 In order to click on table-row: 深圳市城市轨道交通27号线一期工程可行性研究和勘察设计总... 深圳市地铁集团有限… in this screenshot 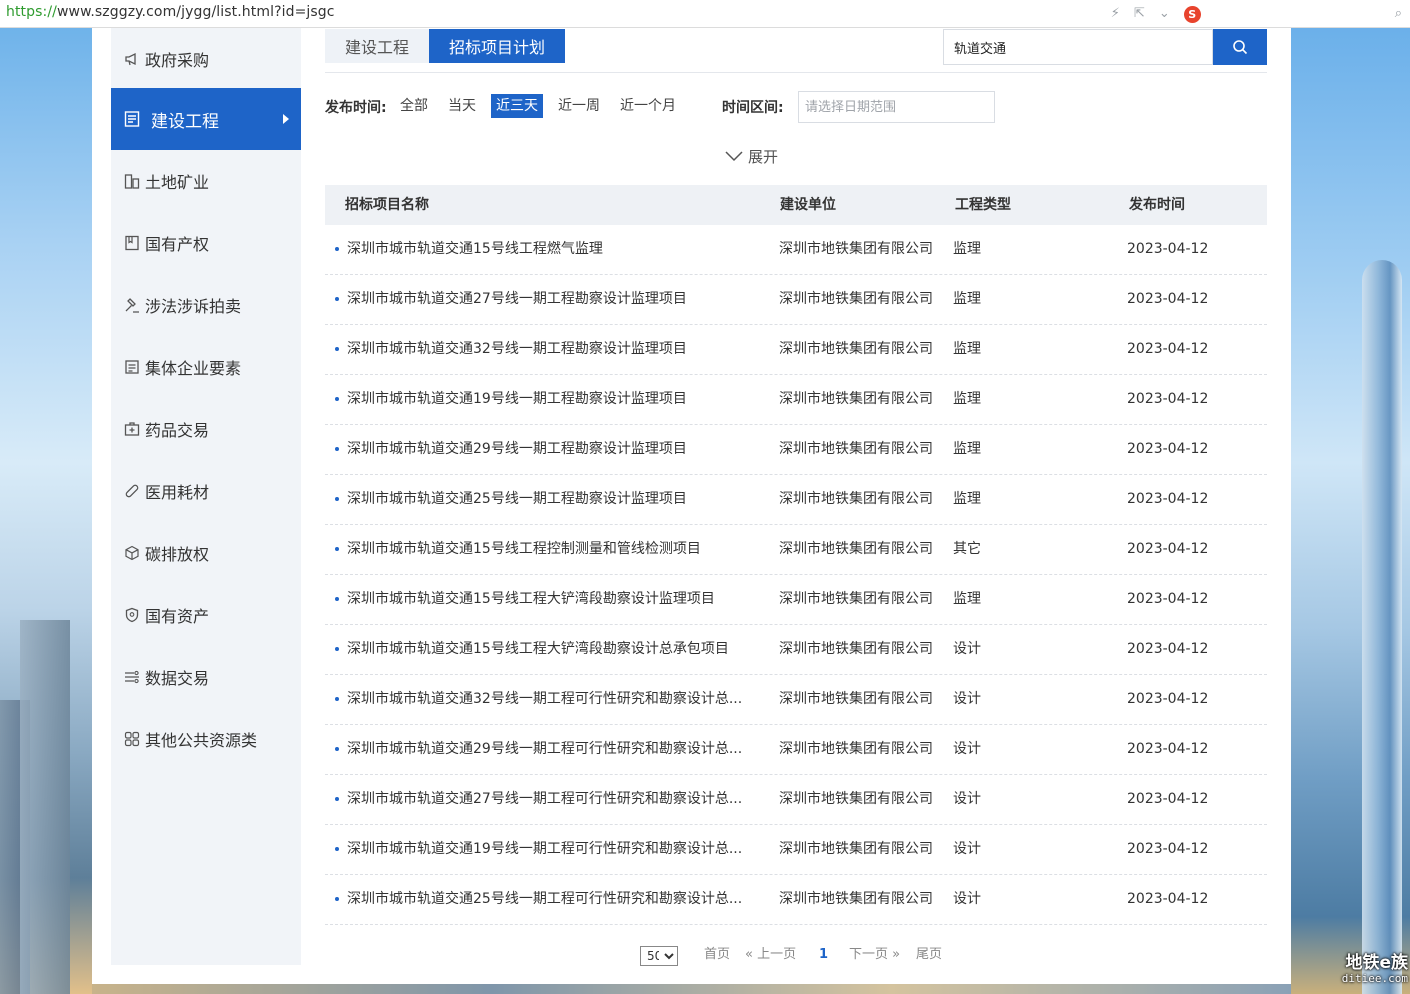, I will do `click(796, 800)`.